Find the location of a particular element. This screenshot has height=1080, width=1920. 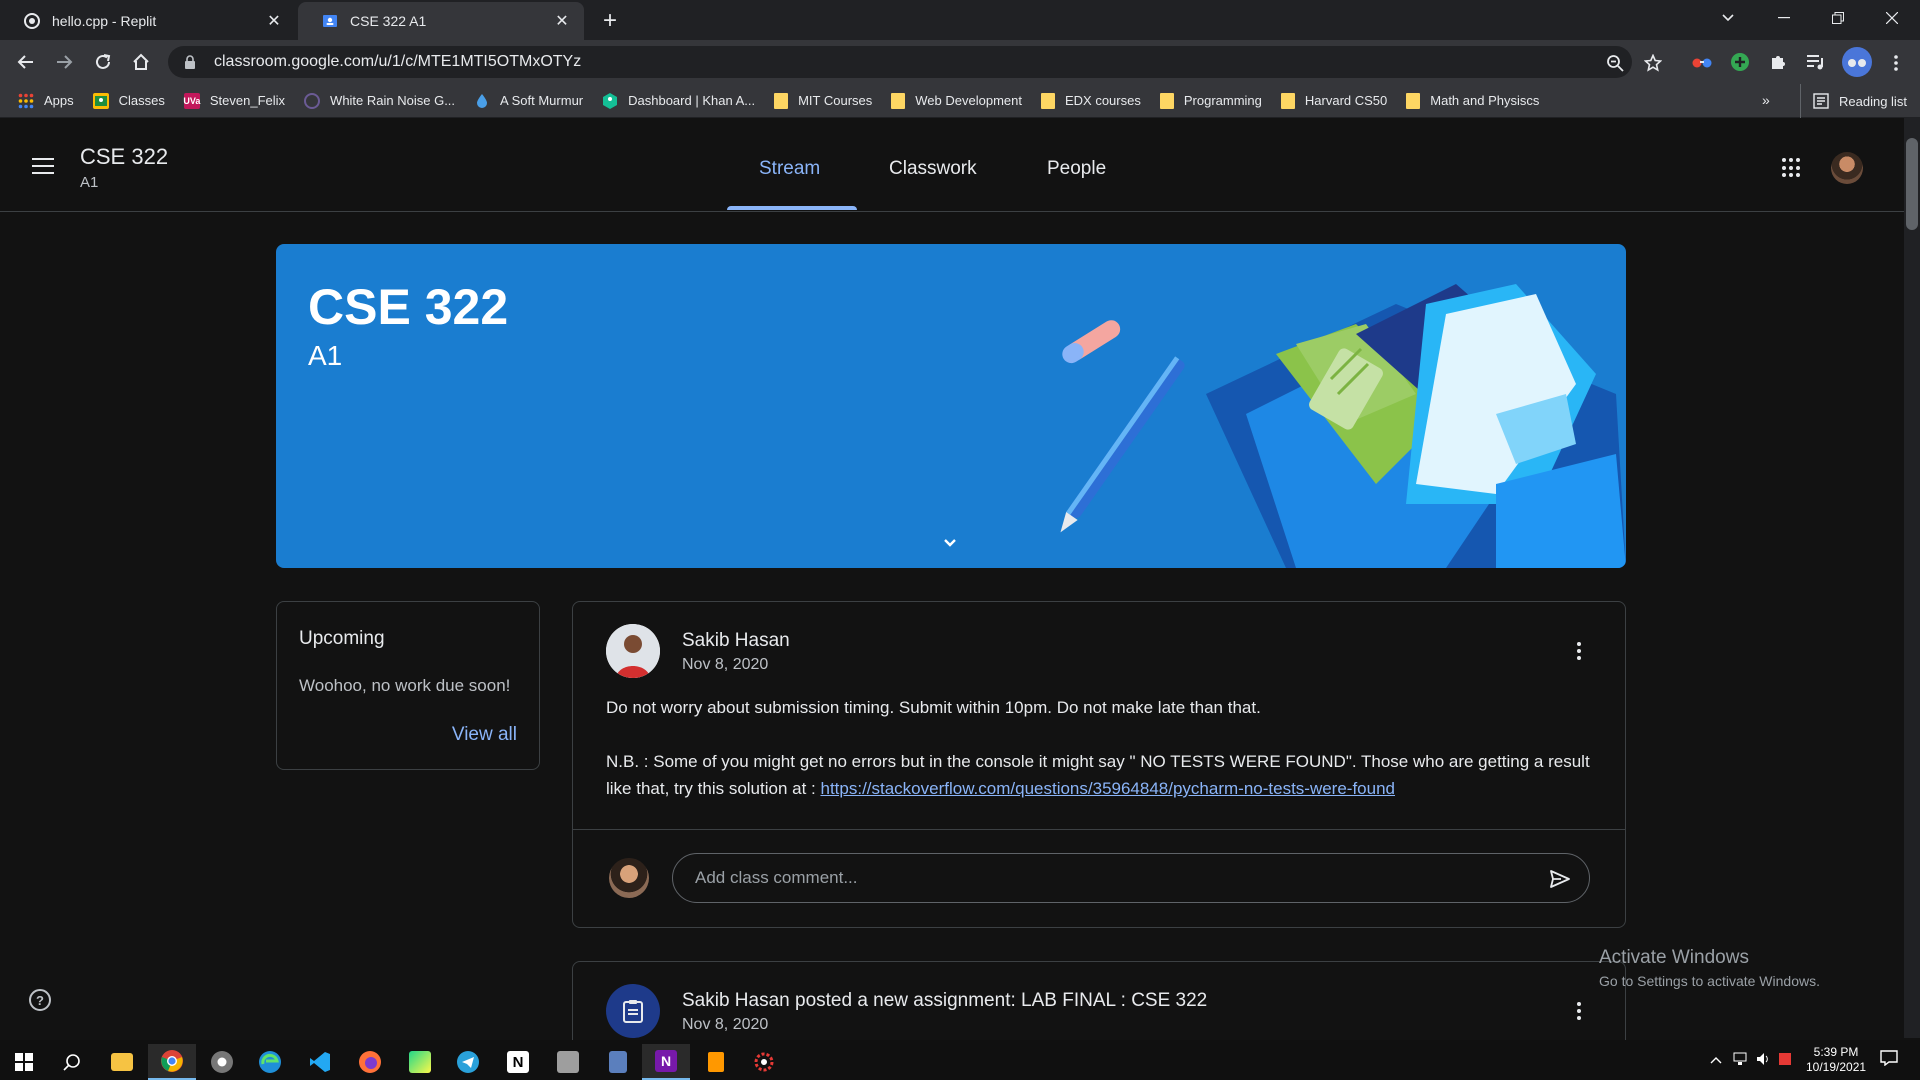

assignment-icon is located at coordinates (633, 1011).